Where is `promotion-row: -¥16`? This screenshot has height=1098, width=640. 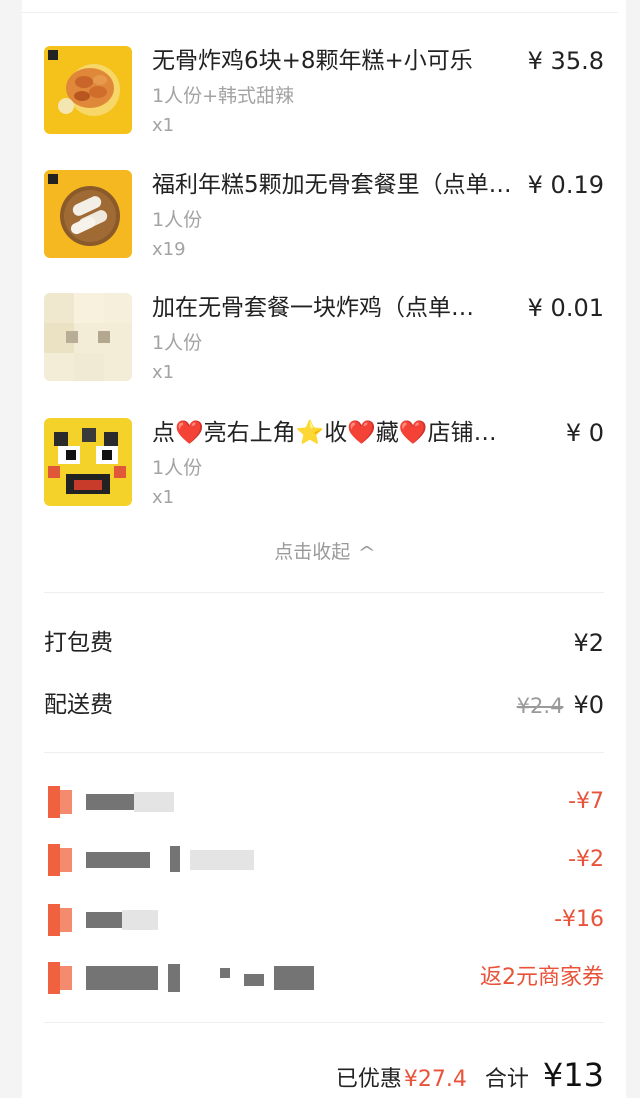
promotion-row: -¥16 is located at coordinates (324, 920).